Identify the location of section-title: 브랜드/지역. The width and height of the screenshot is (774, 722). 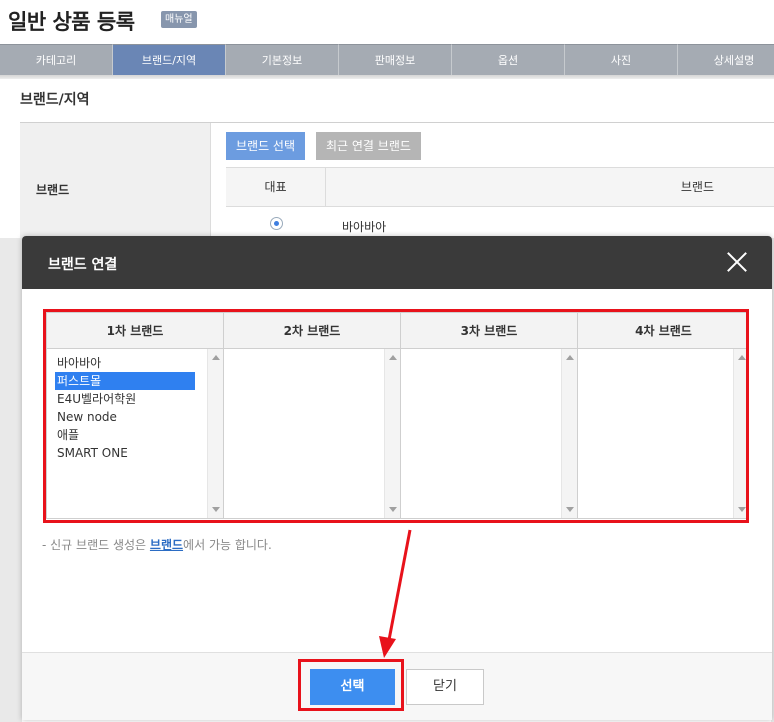
(55, 100).